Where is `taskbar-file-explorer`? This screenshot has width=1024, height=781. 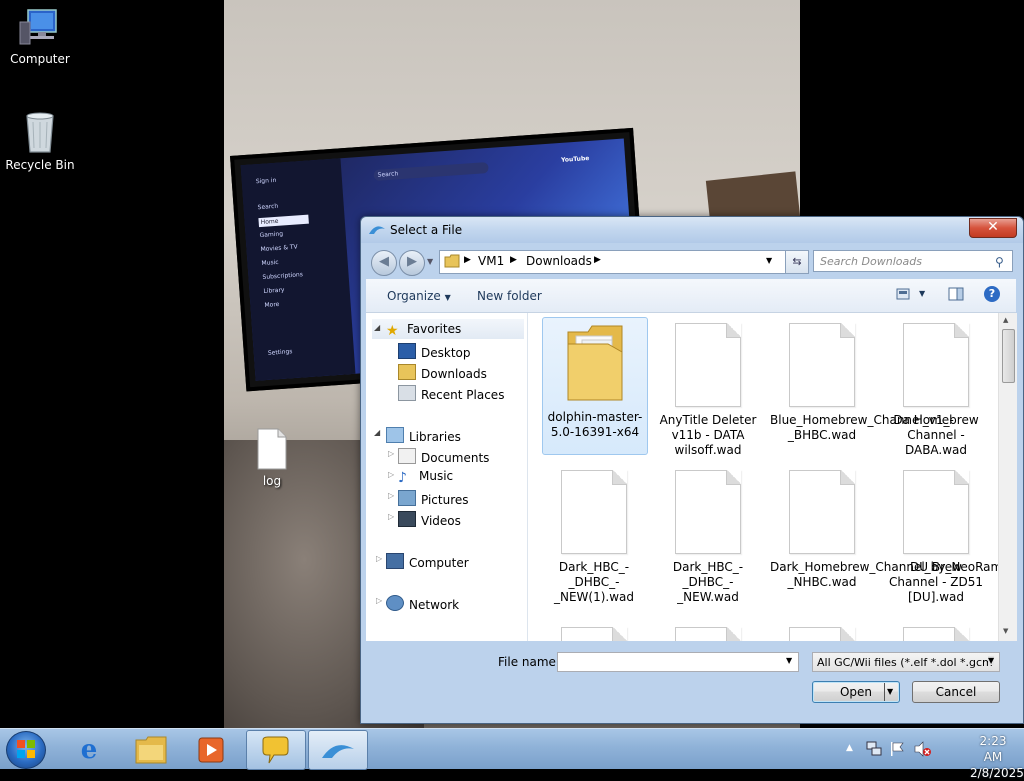 taskbar-file-explorer is located at coordinates (151, 749).